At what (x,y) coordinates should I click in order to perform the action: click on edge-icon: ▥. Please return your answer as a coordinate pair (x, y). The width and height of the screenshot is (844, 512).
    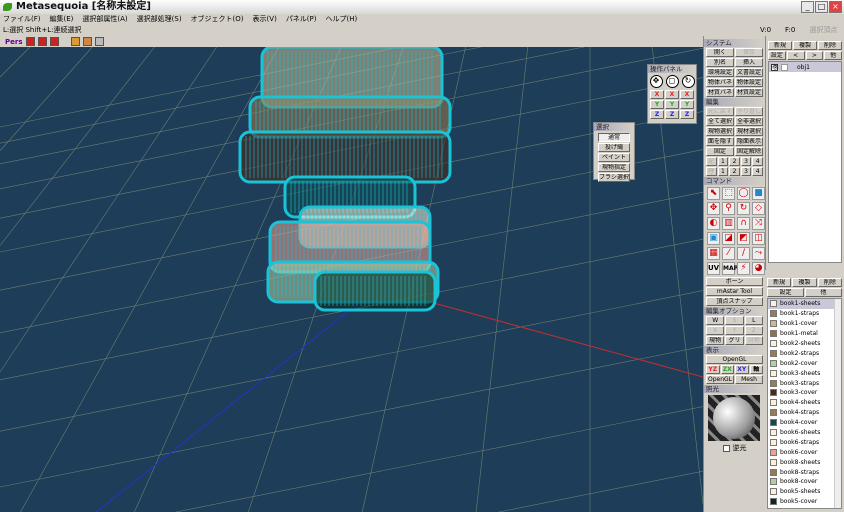
    Looking at the image, I should click on (728, 223).